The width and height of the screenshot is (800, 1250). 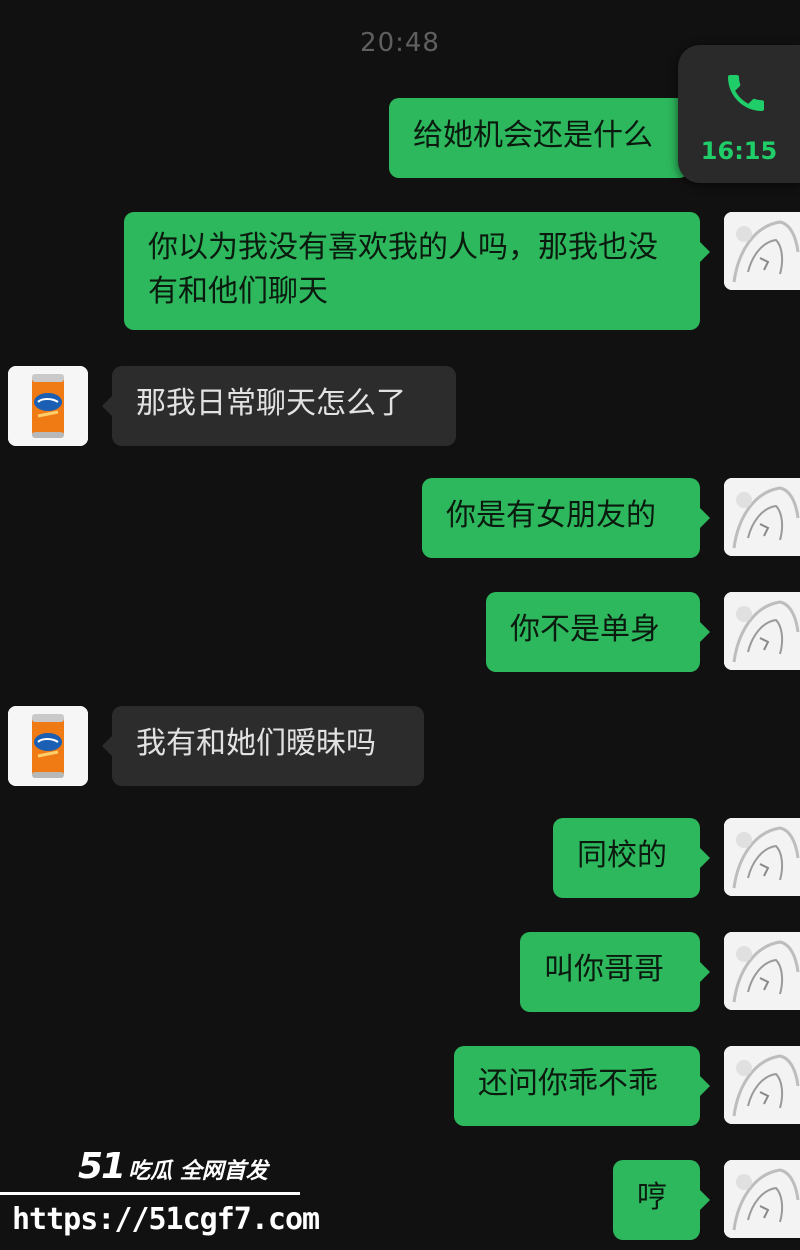 I want to click on phone-icon, so click(x=746, y=93).